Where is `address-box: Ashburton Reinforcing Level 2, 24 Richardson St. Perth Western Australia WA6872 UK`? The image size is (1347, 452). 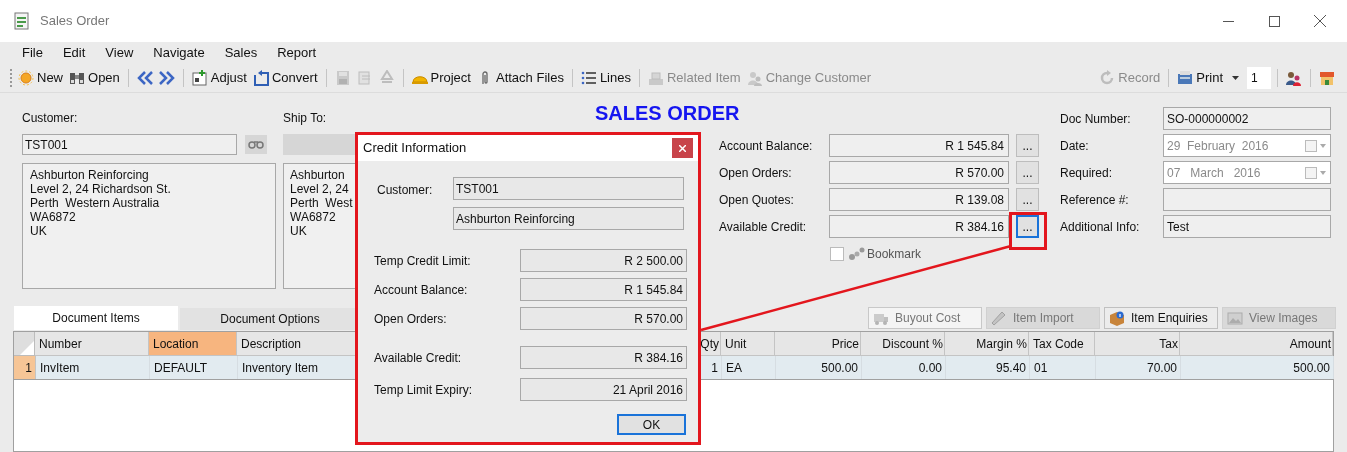 address-box: Ashburton Reinforcing Level 2, 24 Richardson St. Perth Western Australia WA6872 UK is located at coordinates (149, 226).